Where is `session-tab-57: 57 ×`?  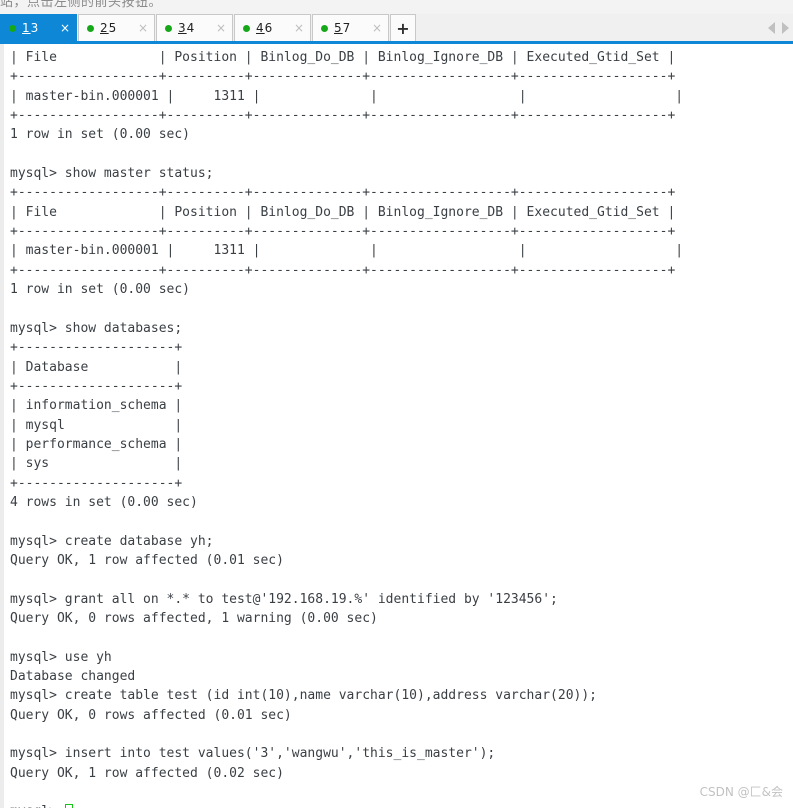 session-tab-57: 57 × is located at coordinates (350, 27).